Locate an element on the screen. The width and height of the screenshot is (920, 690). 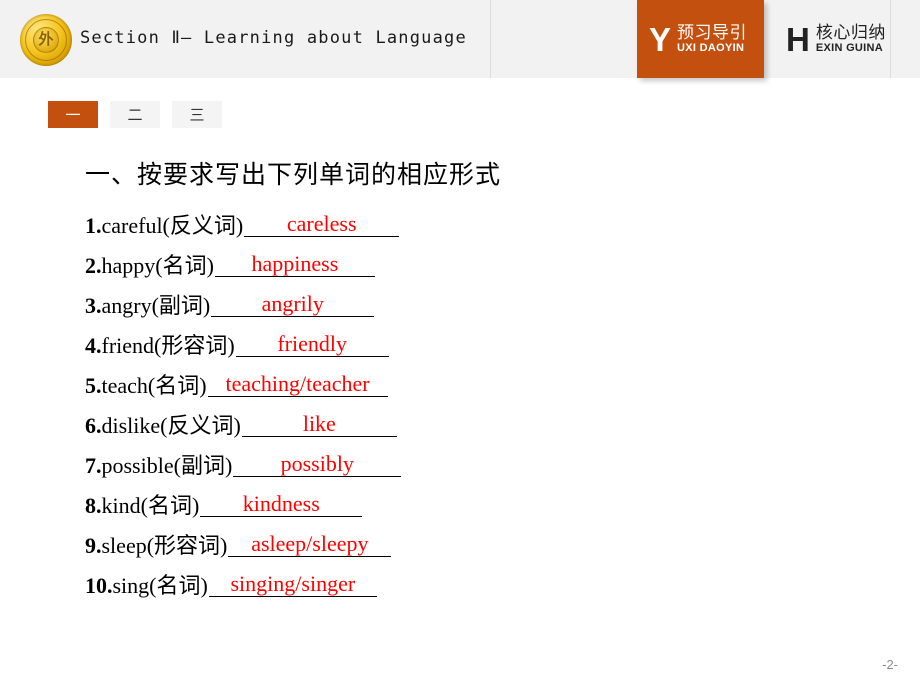
question-prompt: sing(名词) is located at coordinates (160, 585).